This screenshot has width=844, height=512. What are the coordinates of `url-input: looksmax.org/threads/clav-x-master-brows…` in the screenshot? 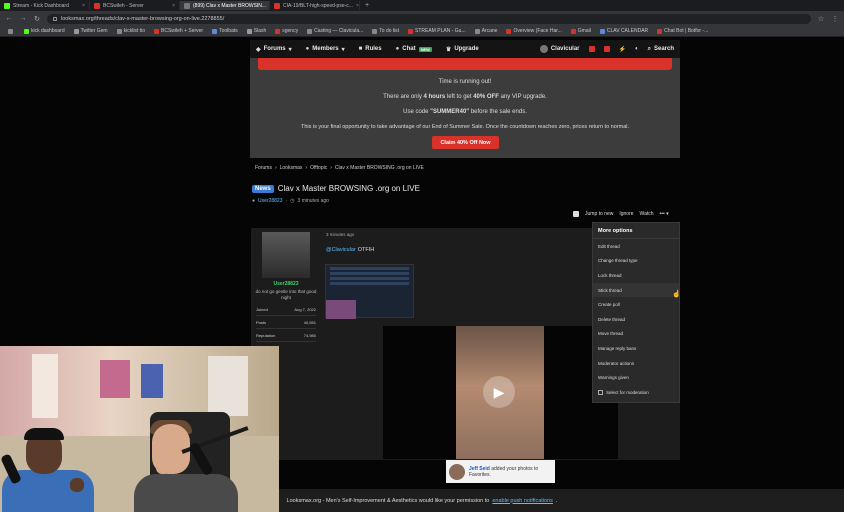 It's located at (429, 18).